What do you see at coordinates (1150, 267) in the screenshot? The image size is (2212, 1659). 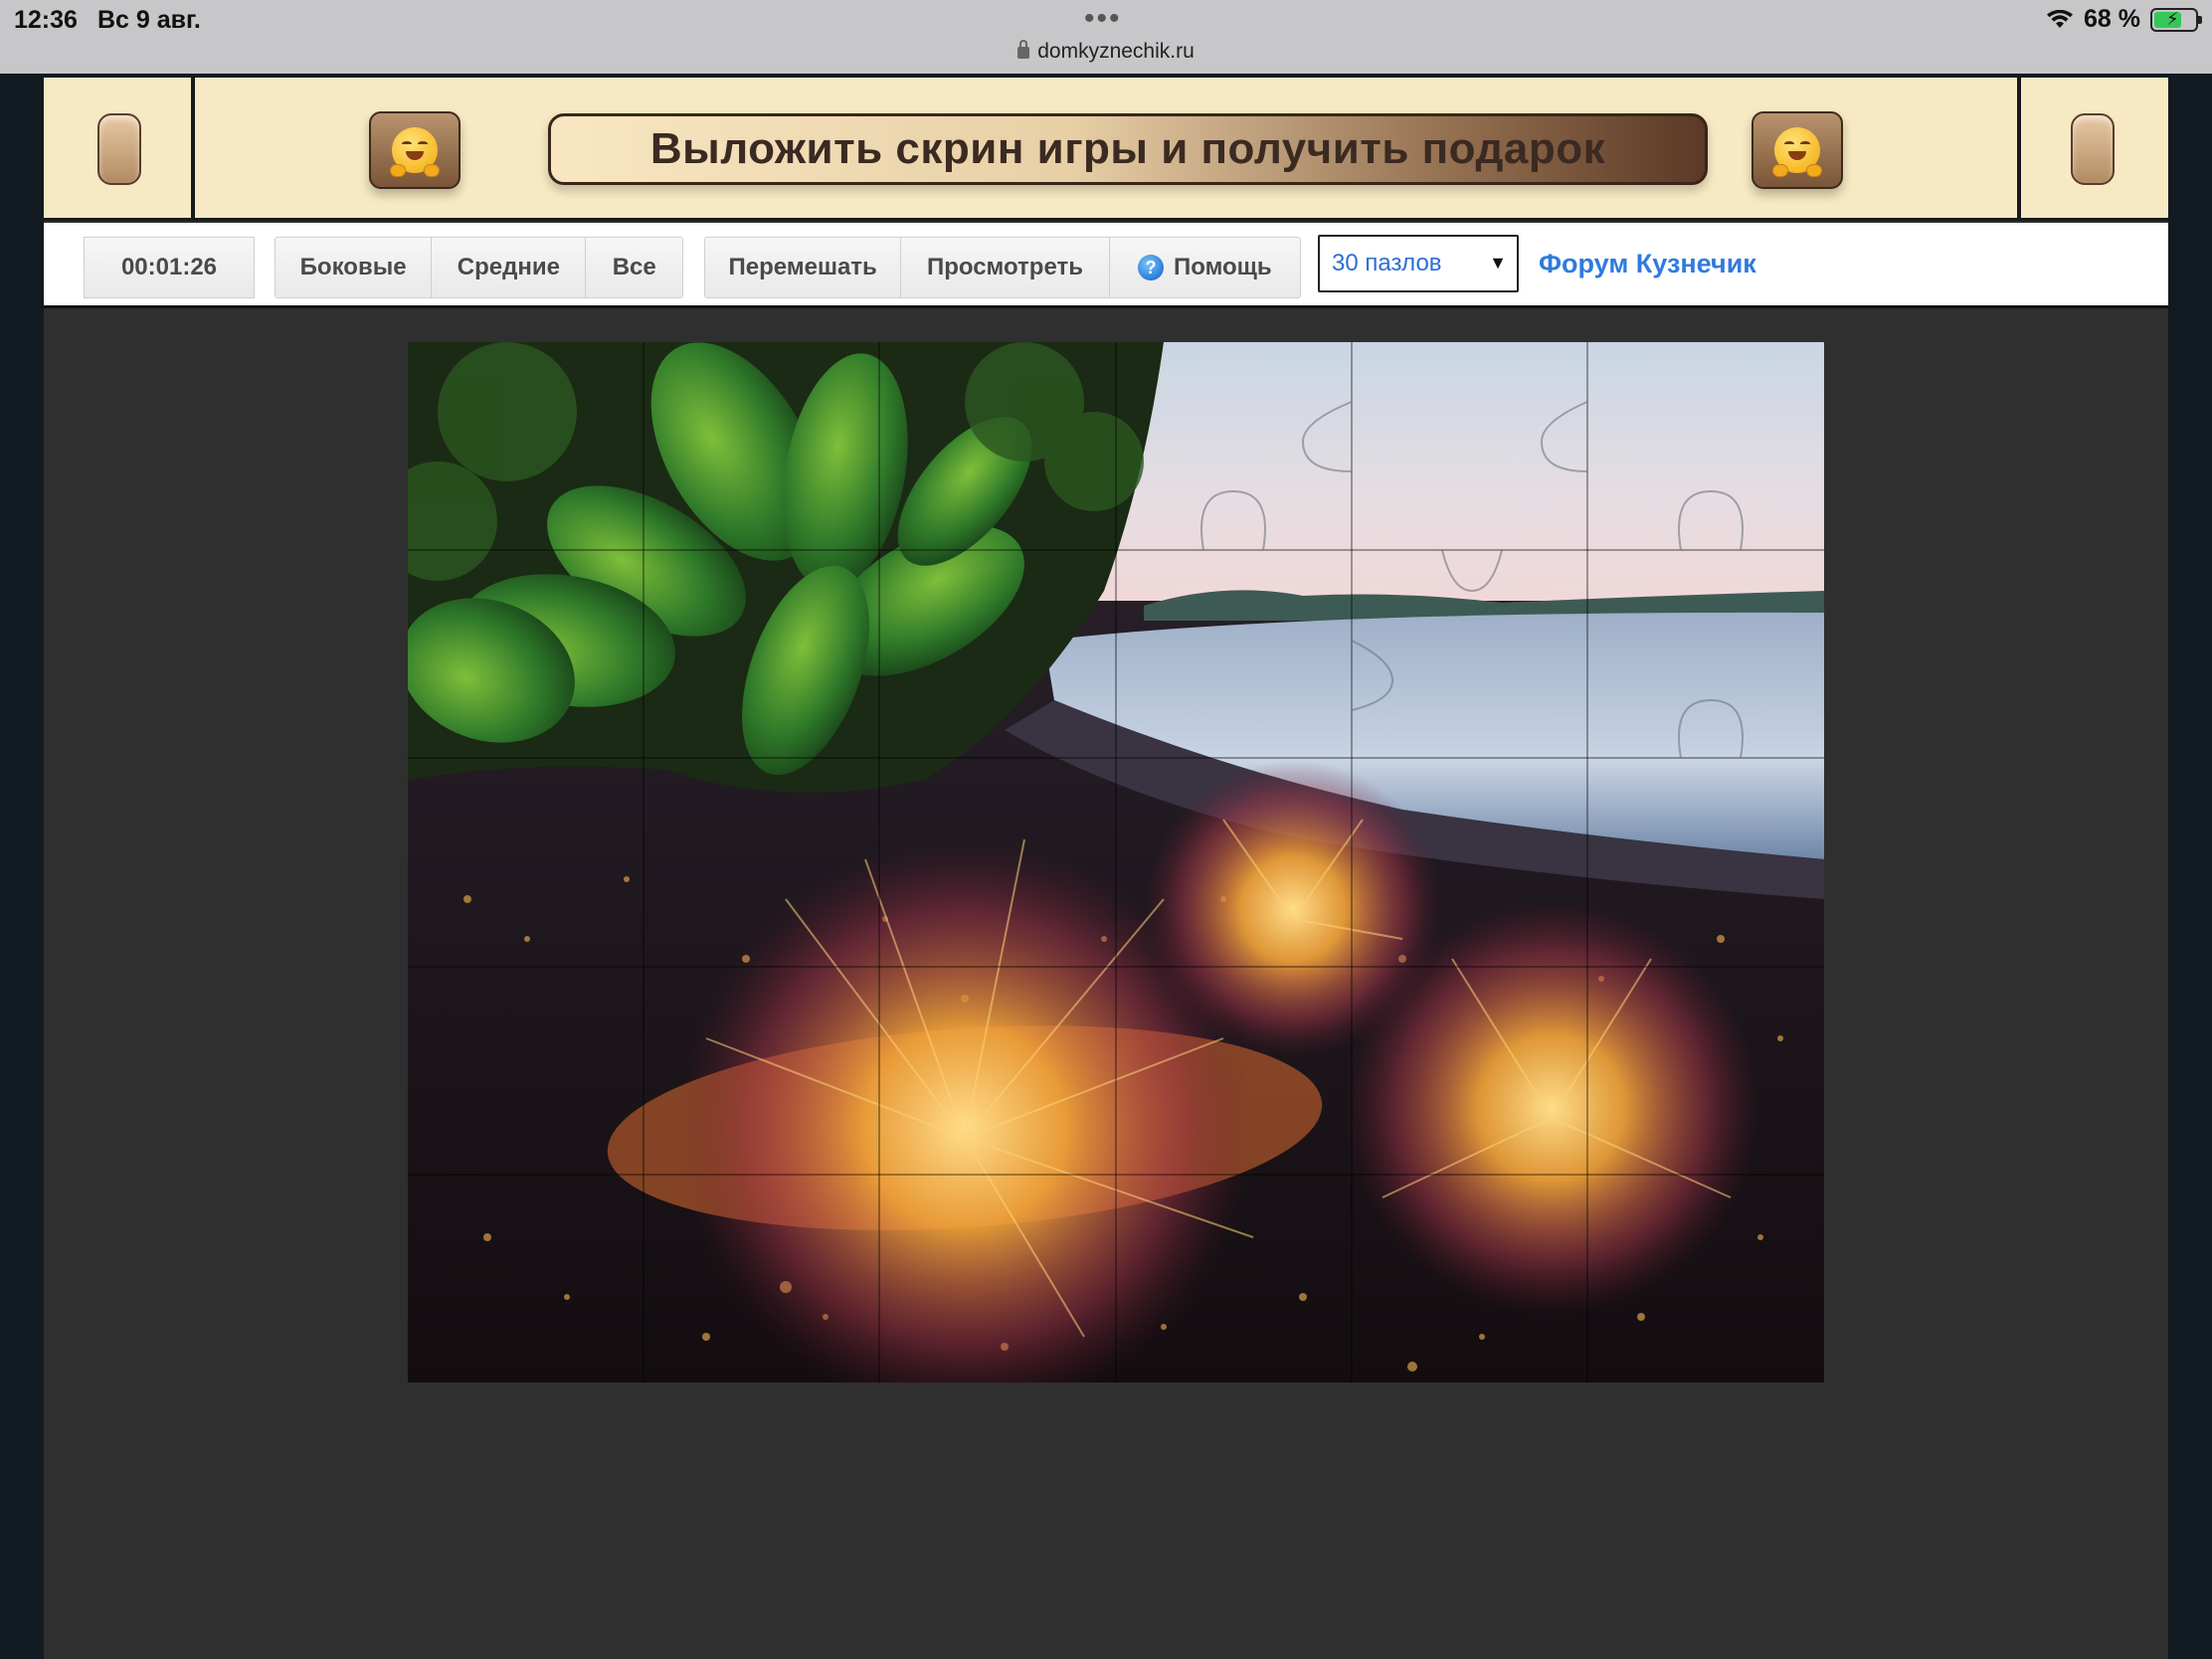 I see `help-icon: ?` at bounding box center [1150, 267].